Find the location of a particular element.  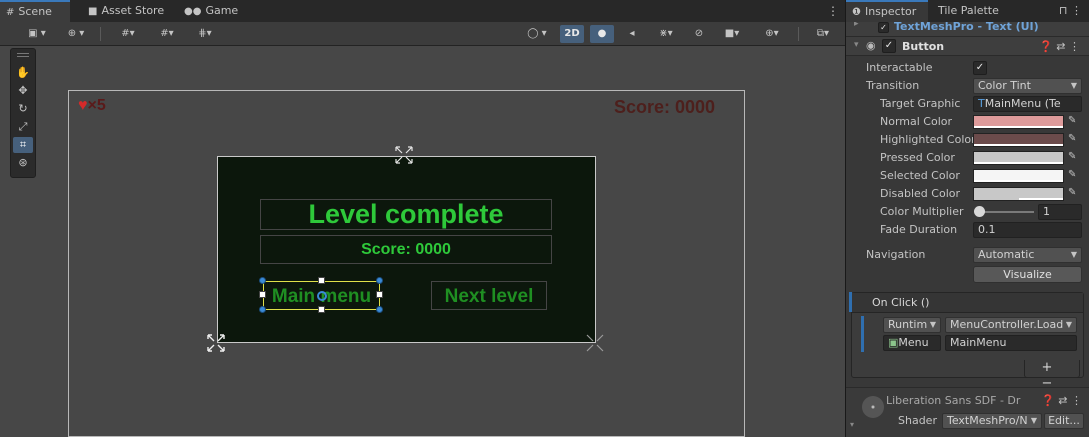

component-title: TextMeshPro - Text (UI) is located at coordinates (966, 27).